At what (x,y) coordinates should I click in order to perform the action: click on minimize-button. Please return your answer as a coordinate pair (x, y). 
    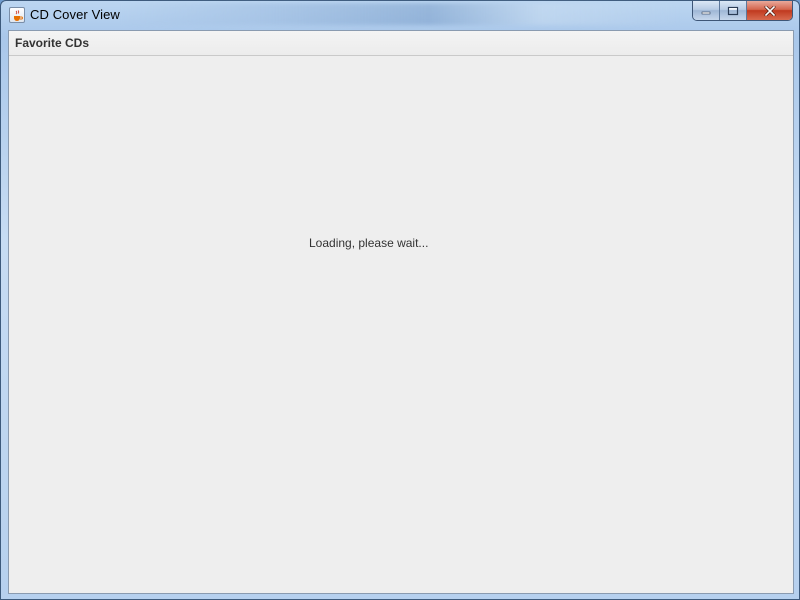
    Looking at the image, I should click on (706, 10).